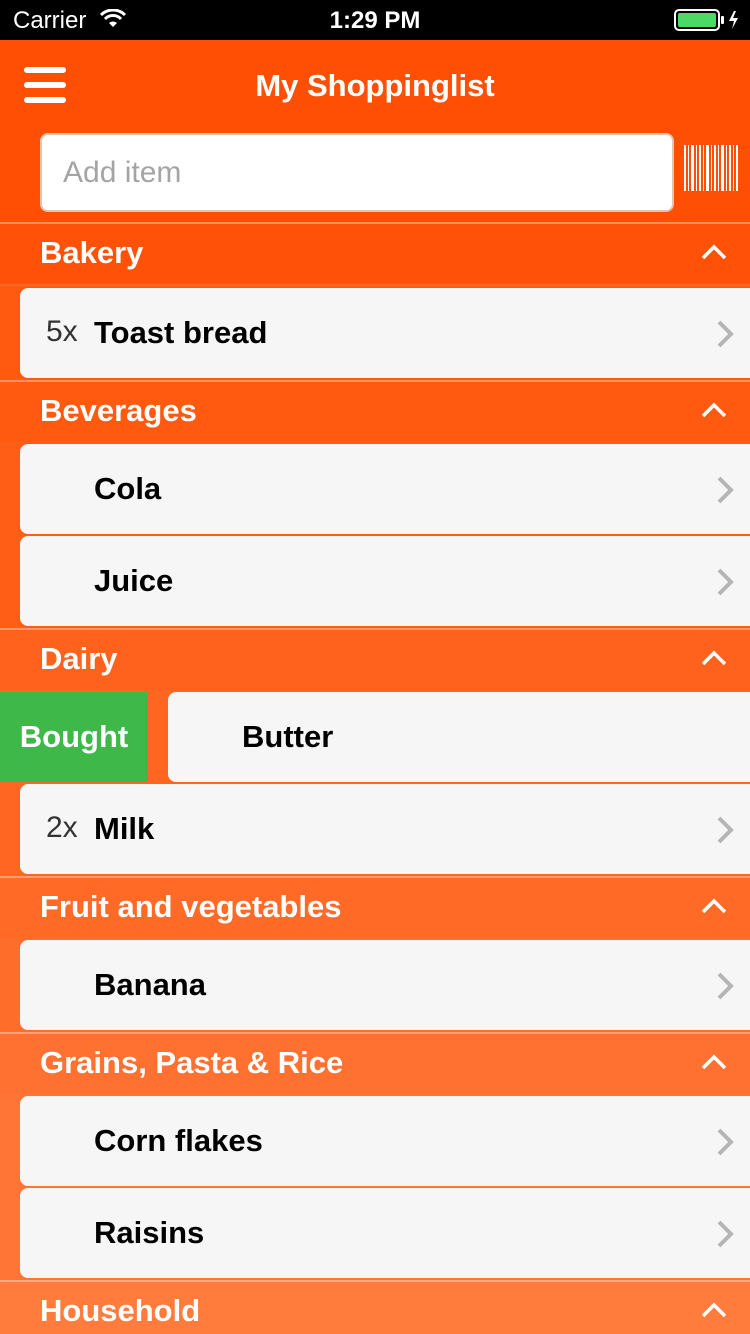 Image resolution: width=750 pixels, height=1334 pixels. Describe the element at coordinates (375, 131) in the screenshot. I see `app-header: My Shoppinglist` at that location.